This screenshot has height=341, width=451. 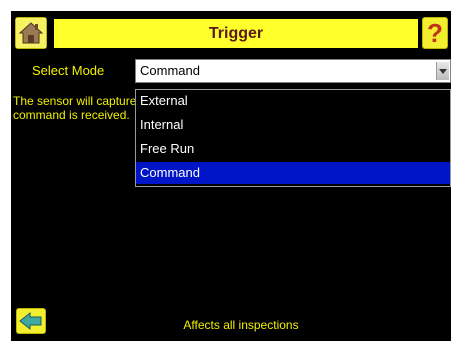 What do you see at coordinates (442, 71) in the screenshot?
I see `chevron-down-icon` at bounding box center [442, 71].